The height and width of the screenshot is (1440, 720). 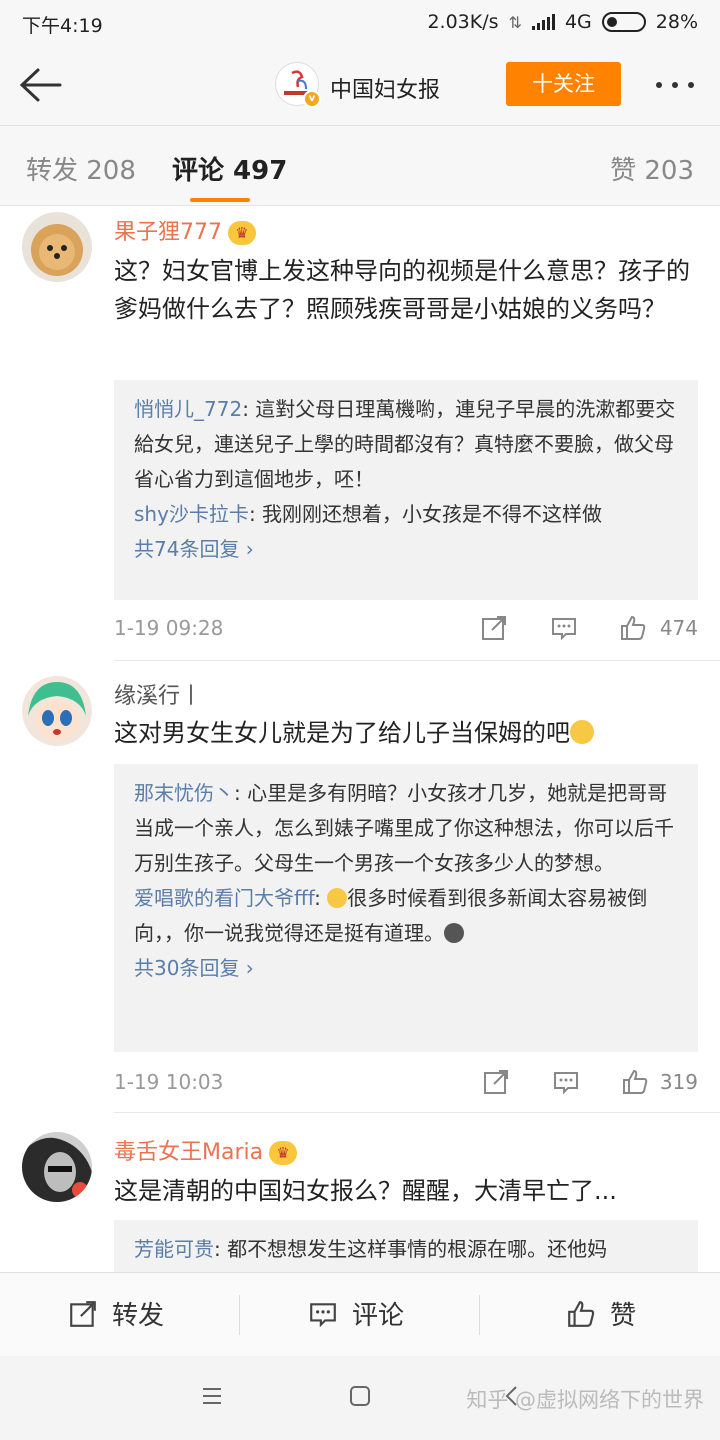 I want to click on account-name: 中国妇女报, so click(x=385, y=88).